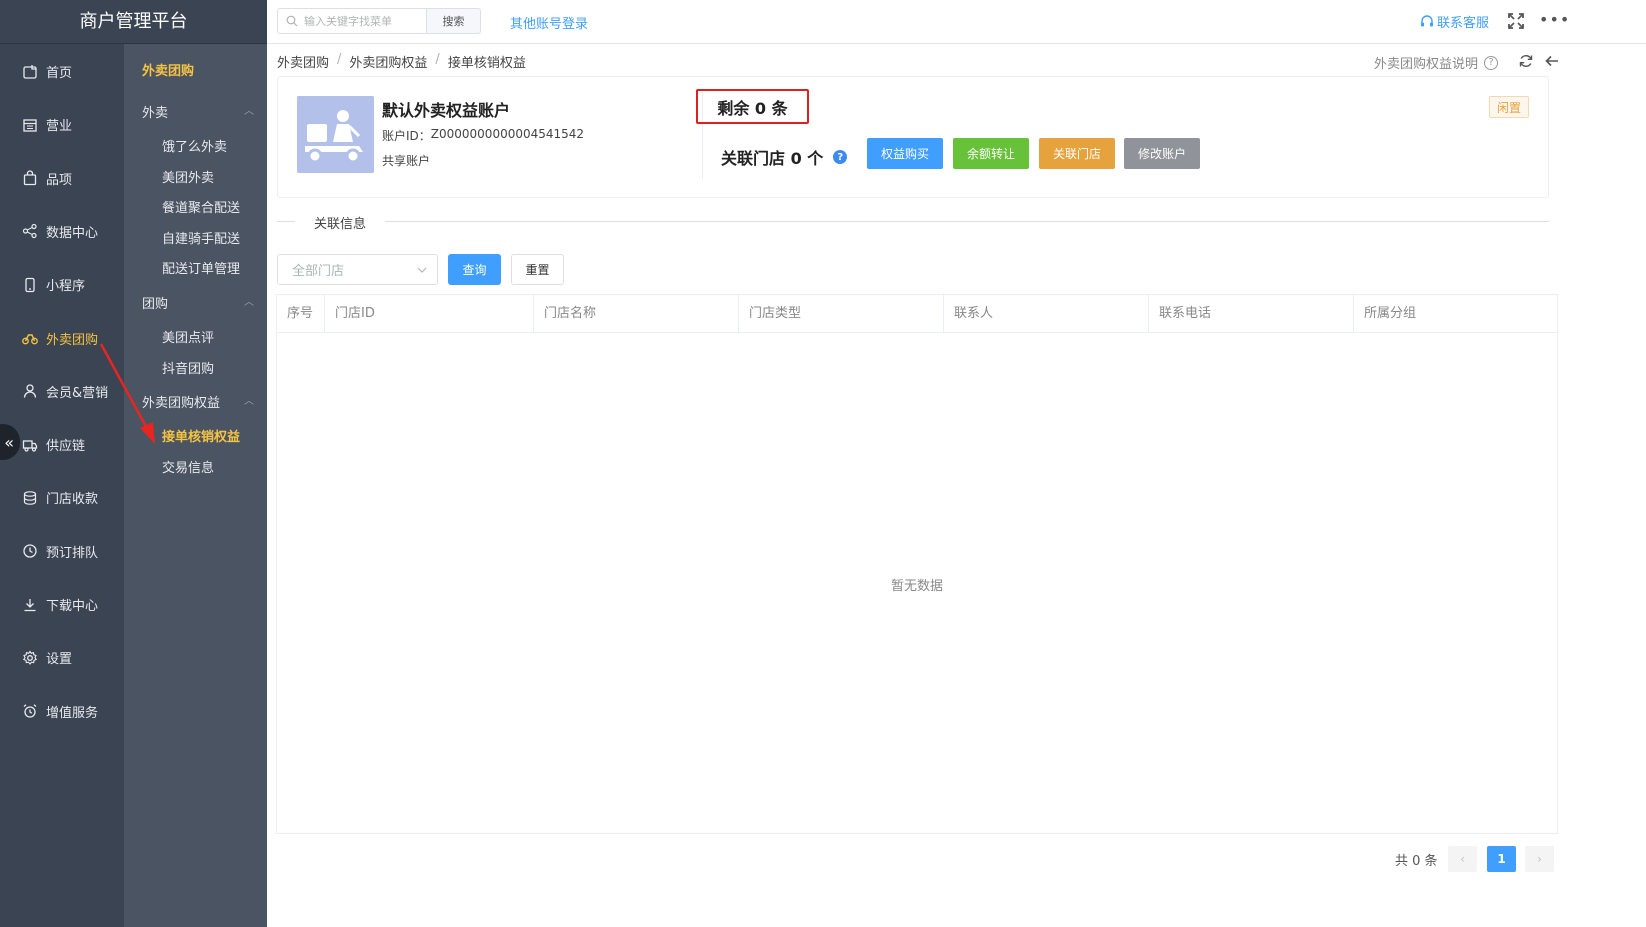 The height and width of the screenshot is (927, 1646). I want to click on section-title: 关联信息, so click(340, 224).